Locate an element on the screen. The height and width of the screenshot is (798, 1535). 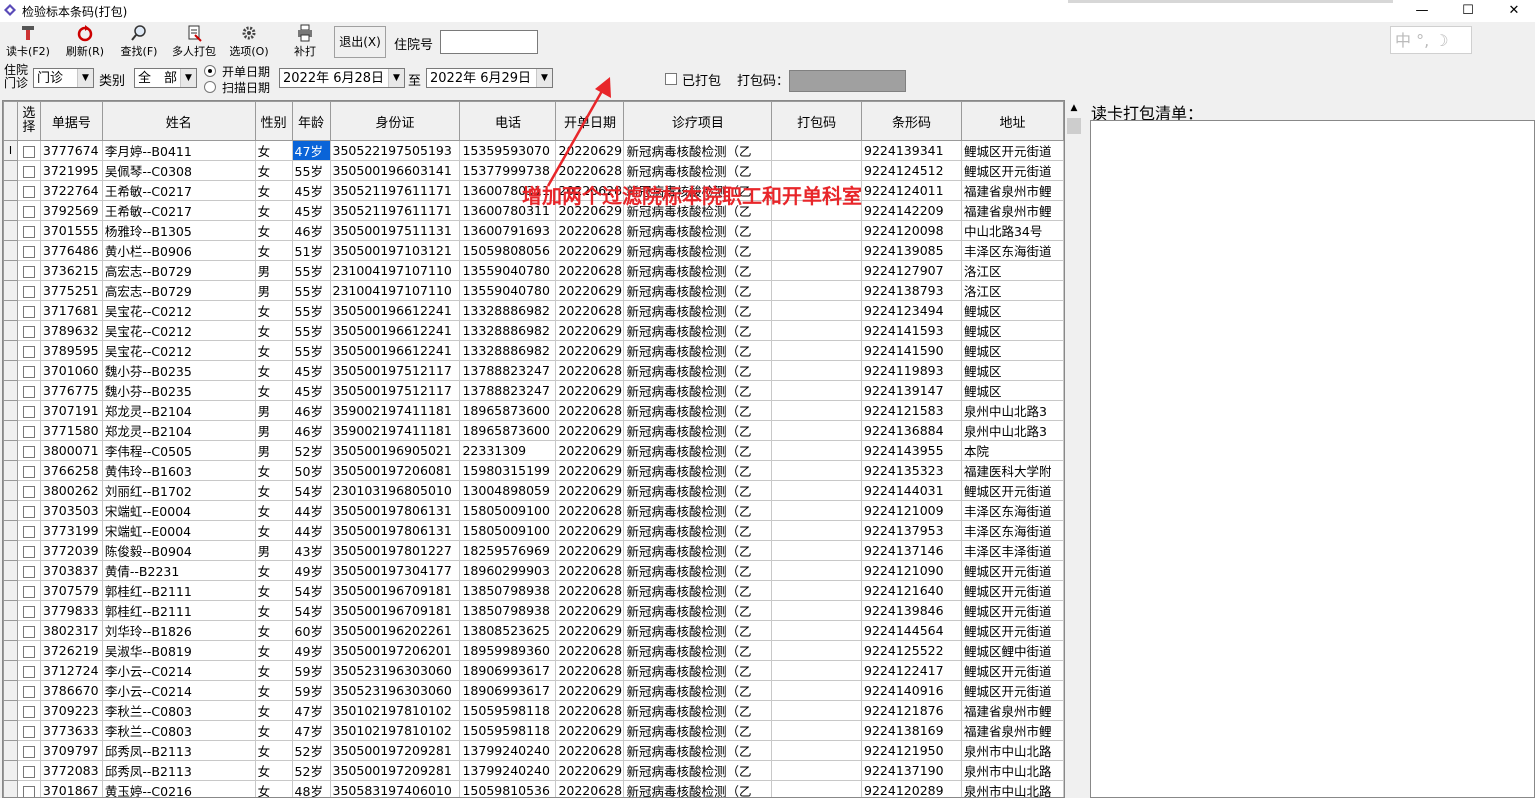
date-from-picker: 2022年 6月28日 ▼ is located at coordinates (342, 78).